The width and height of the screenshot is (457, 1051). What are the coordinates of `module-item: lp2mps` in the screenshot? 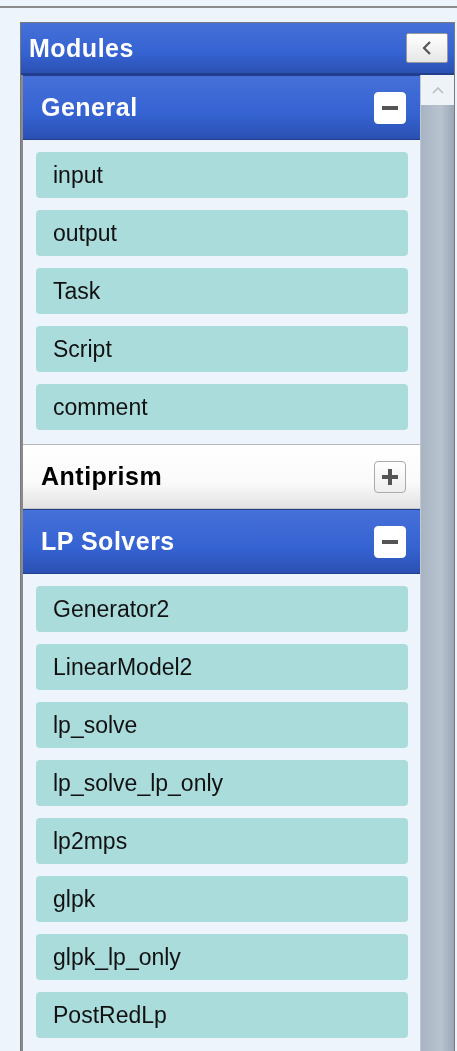 It's located at (222, 841).